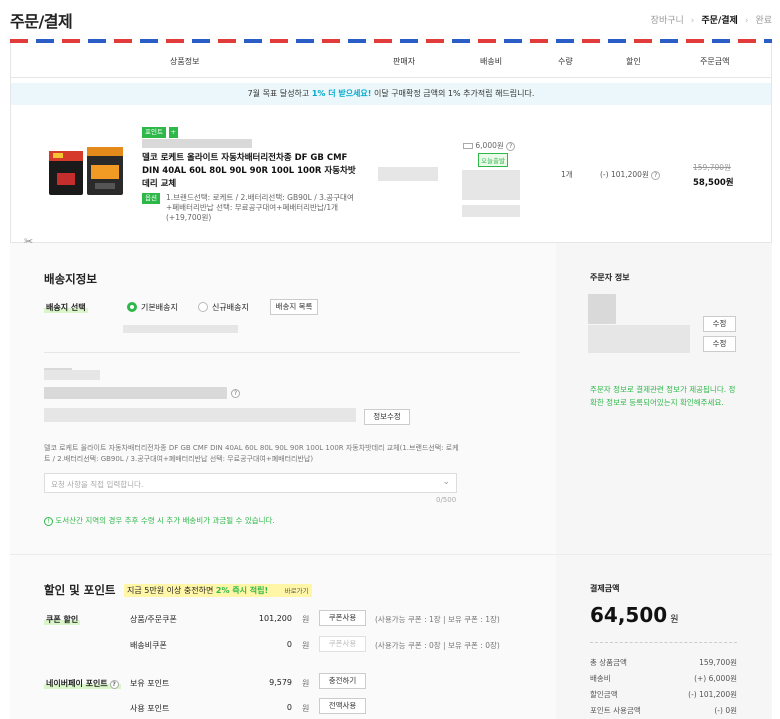 Image resolution: width=780 pixels, height=719 pixels. Describe the element at coordinates (719, 324) in the screenshot. I see `orderer-edit-button-1: 수정` at that location.